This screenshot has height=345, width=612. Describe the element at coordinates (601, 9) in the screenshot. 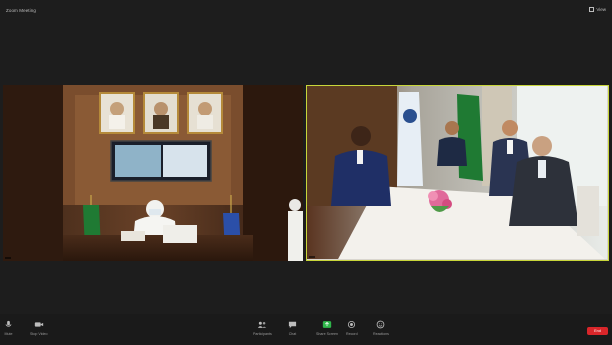

I see `view-label: View` at that location.